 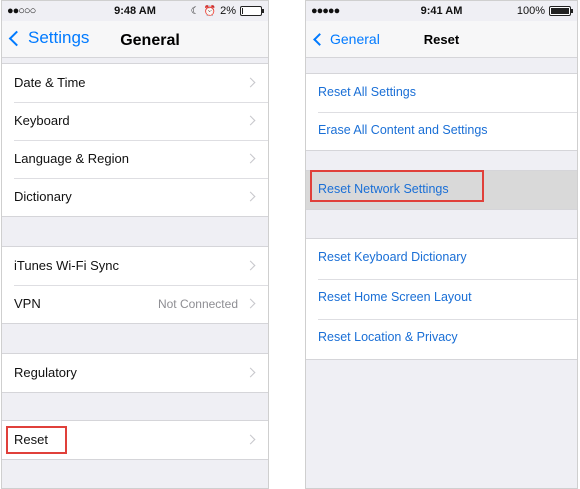 I want to click on settings-row-vpn: VPN Not Connected, so click(x=135, y=304).